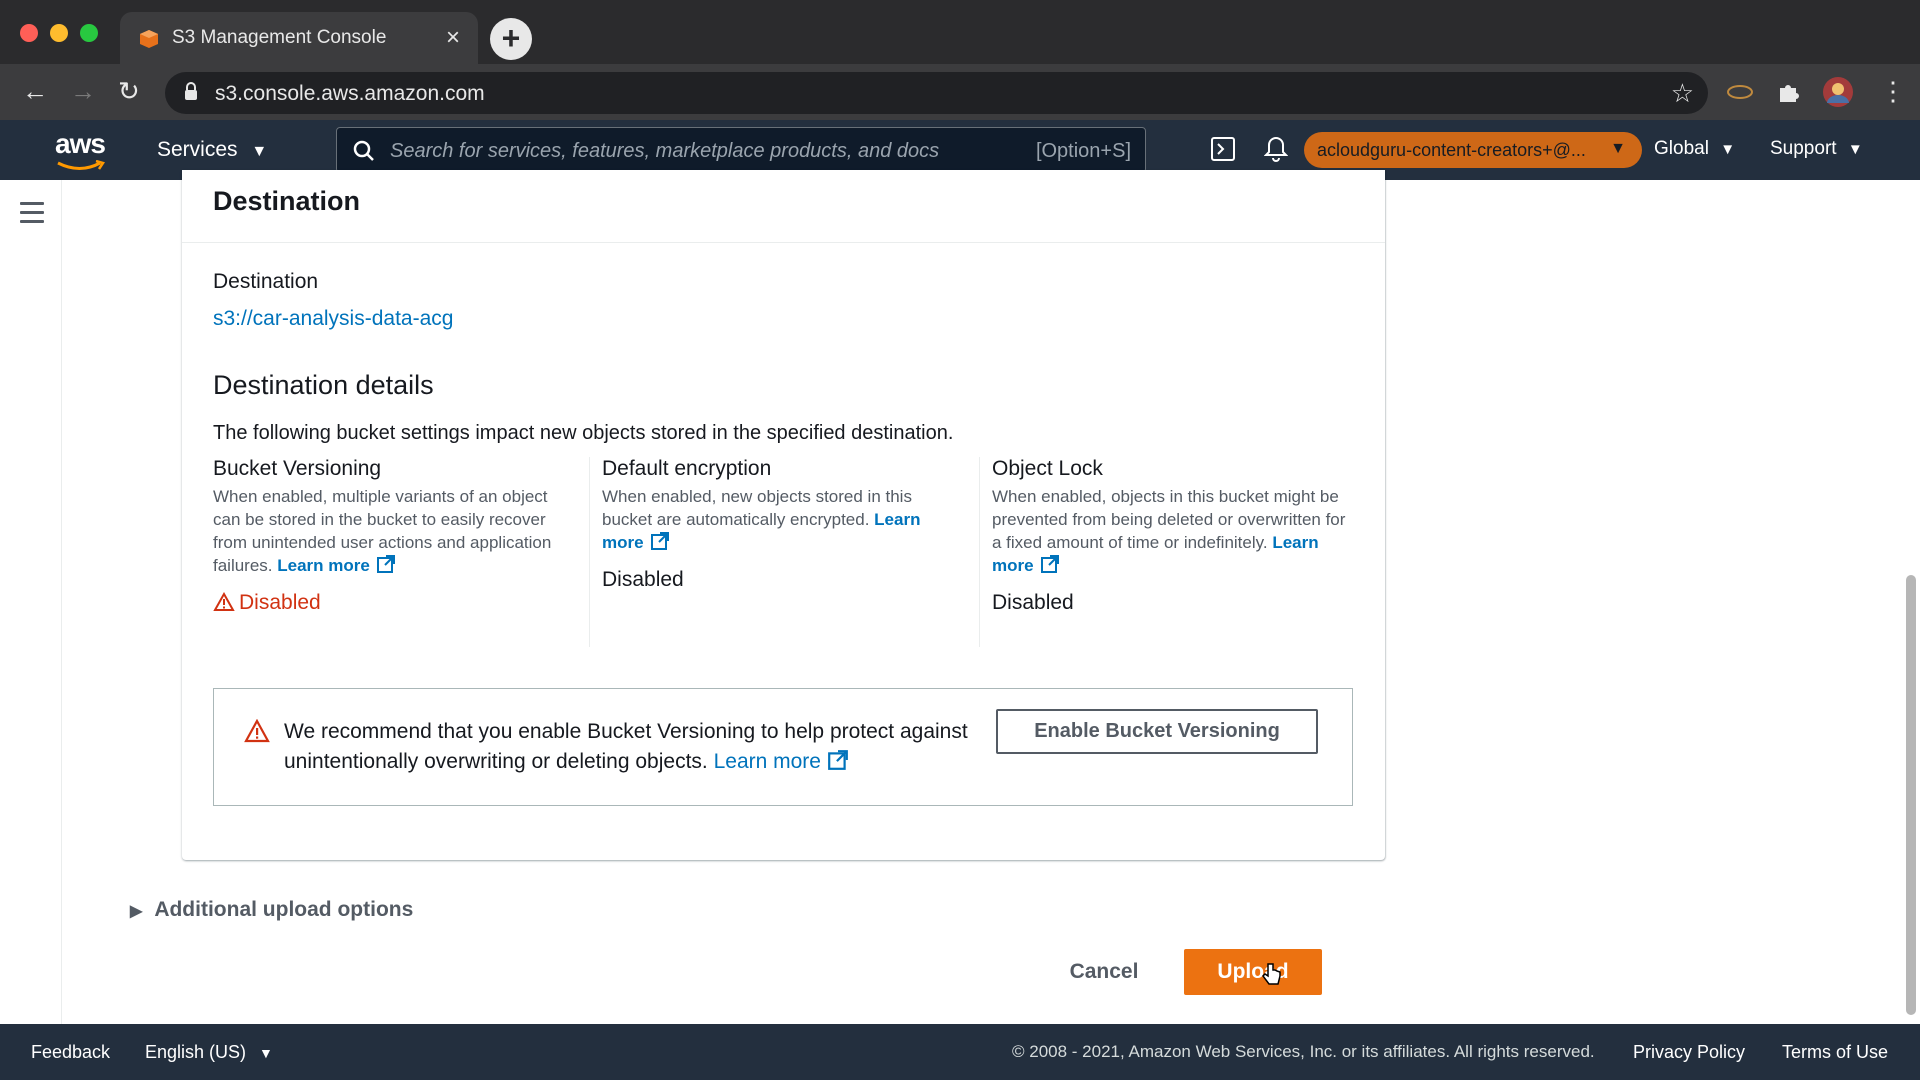 The width and height of the screenshot is (1920, 1080). Describe the element at coordinates (297, 468) in the screenshot. I see `versioning-title: Bucket Versioning` at that location.